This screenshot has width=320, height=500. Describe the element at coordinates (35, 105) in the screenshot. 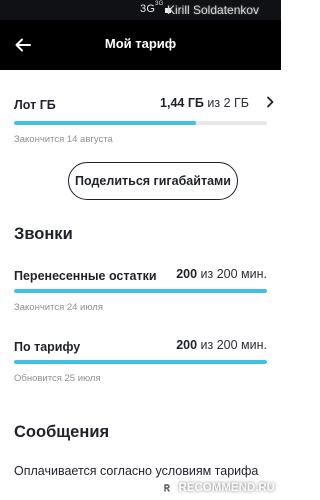

I see `internet-label: Лот ГБ` at that location.